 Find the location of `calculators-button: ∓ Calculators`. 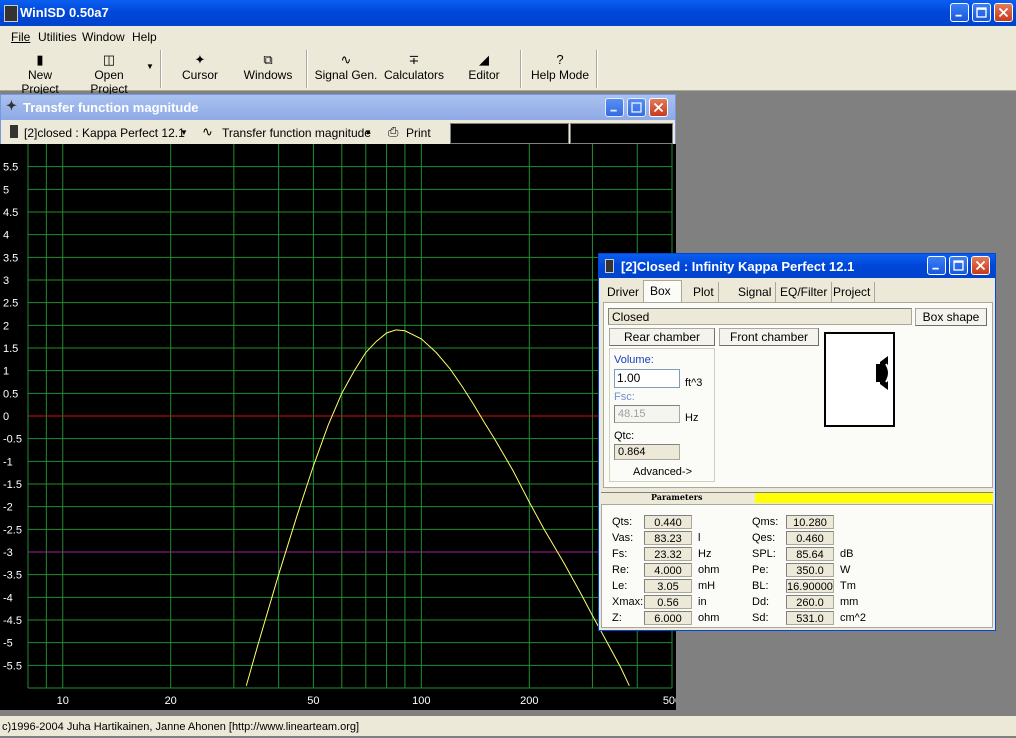

calculators-button: ∓ Calculators is located at coordinates (414, 69).